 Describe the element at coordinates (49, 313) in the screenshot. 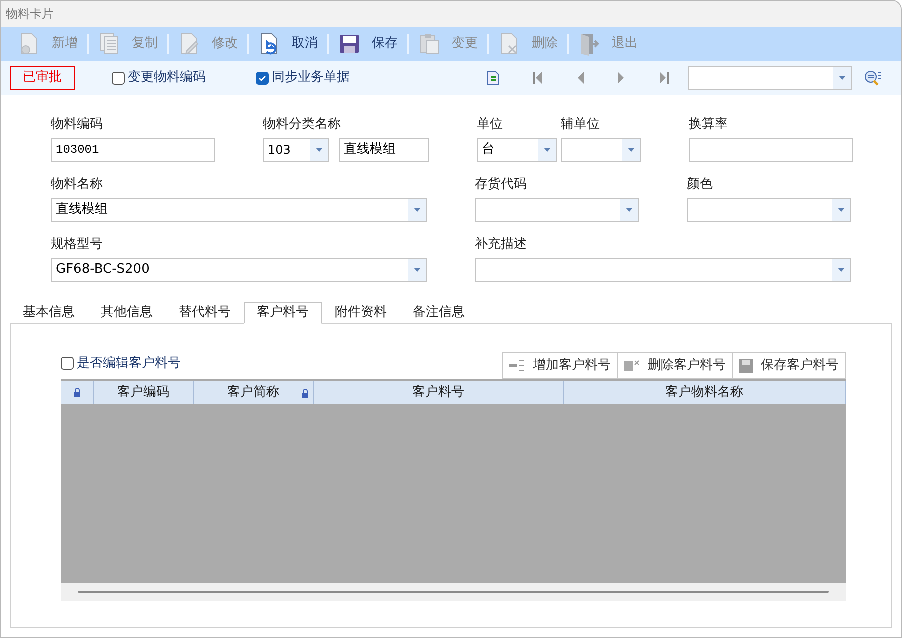

I see `tab: 基本信息` at that location.